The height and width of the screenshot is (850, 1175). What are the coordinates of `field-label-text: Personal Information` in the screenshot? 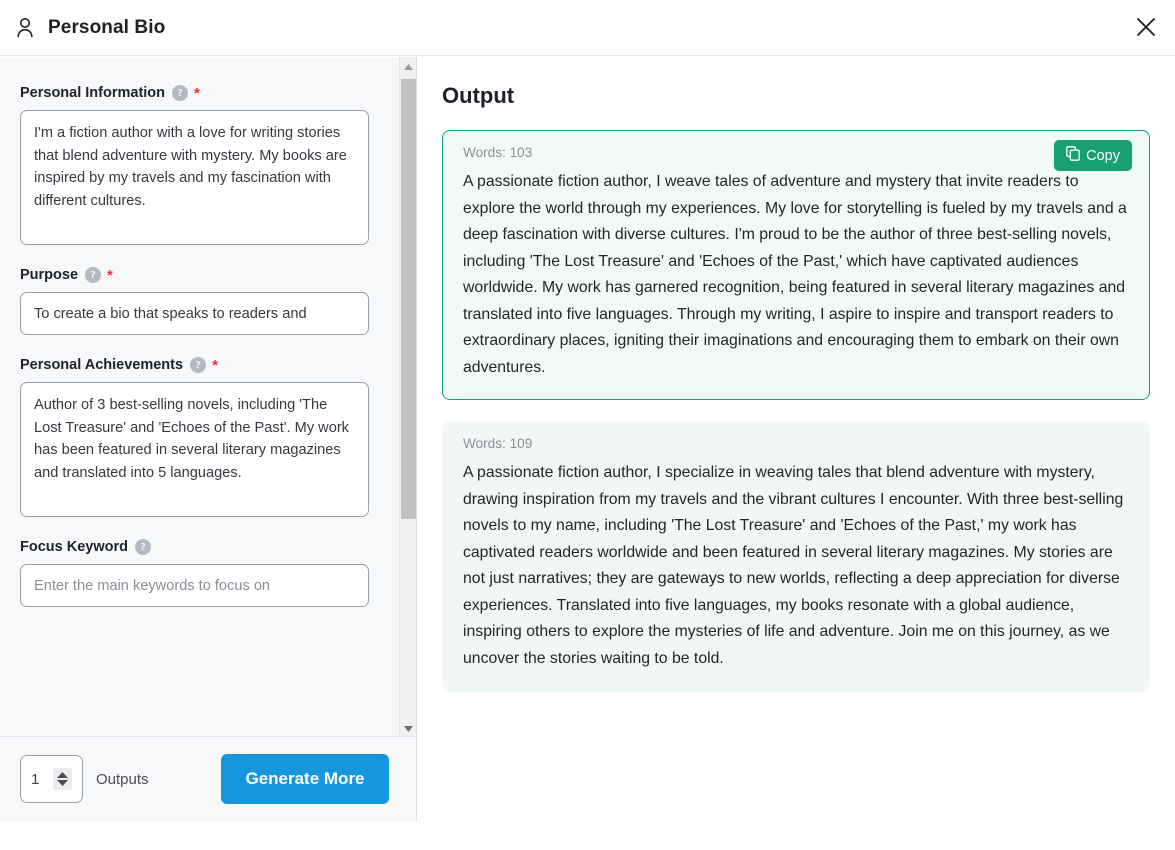 It's located at (93, 93).